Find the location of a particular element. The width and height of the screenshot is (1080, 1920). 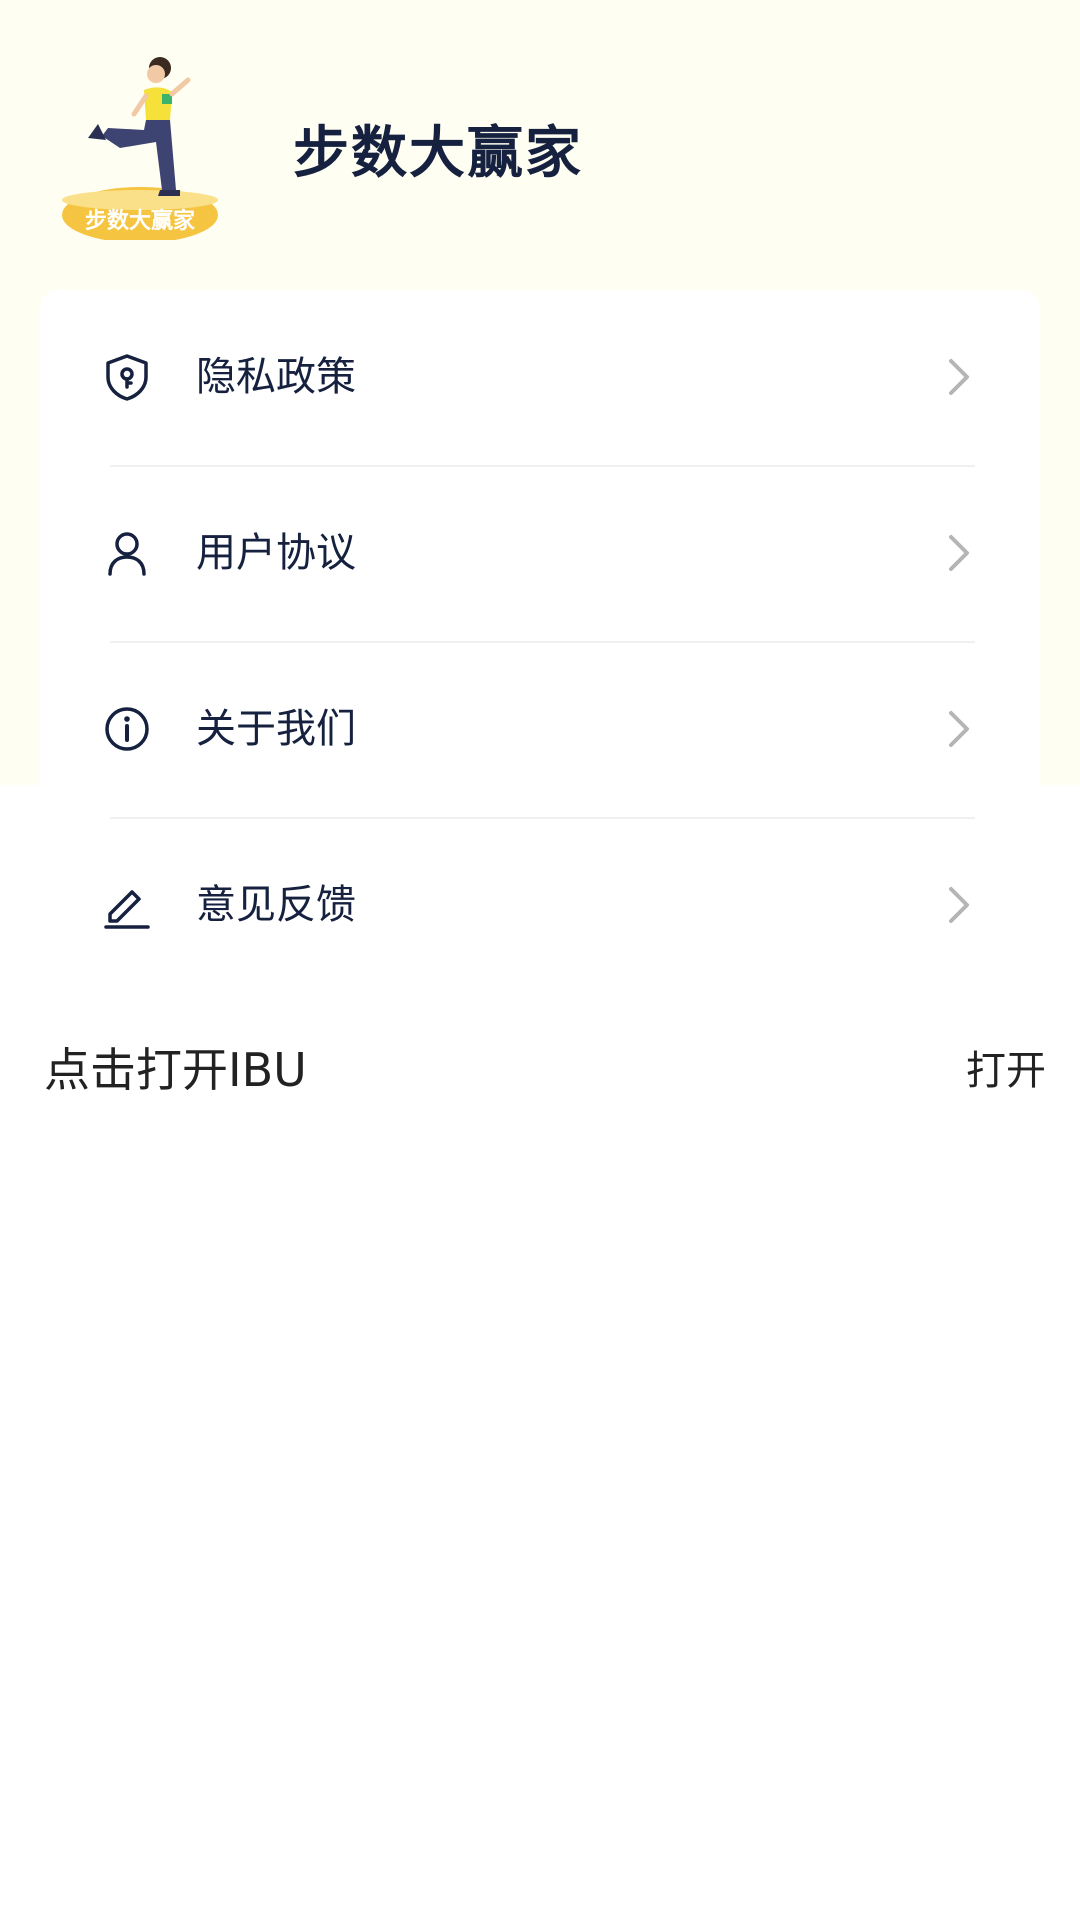

menu-item-feedback: 意见反馈 is located at coordinates (540, 906).